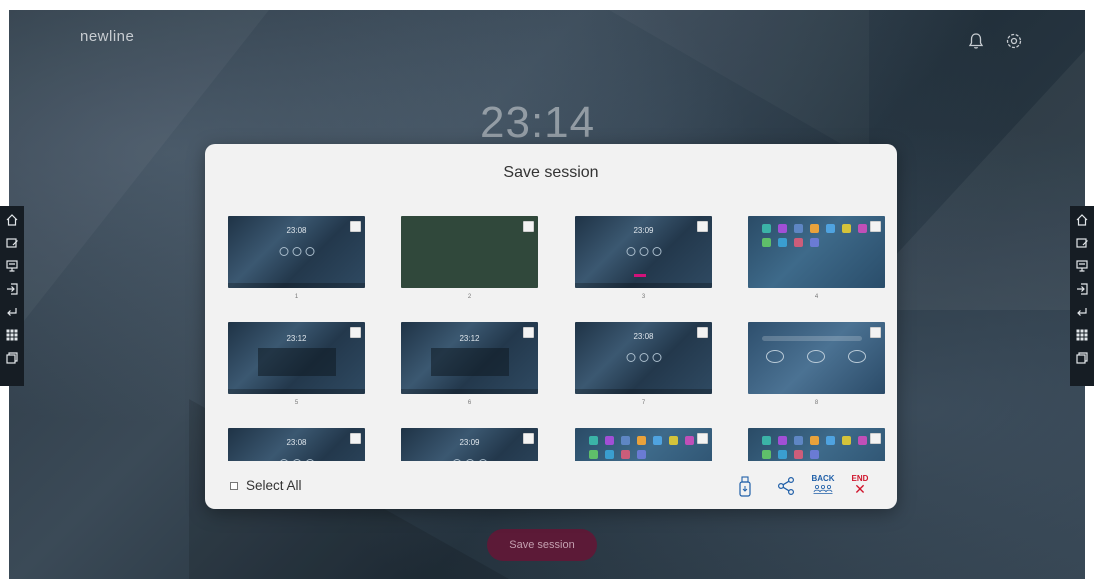 Image resolution: width=1094 pixels, height=579 pixels. Describe the element at coordinates (640, 275) in the screenshot. I see `thumbnail-highlight` at that location.